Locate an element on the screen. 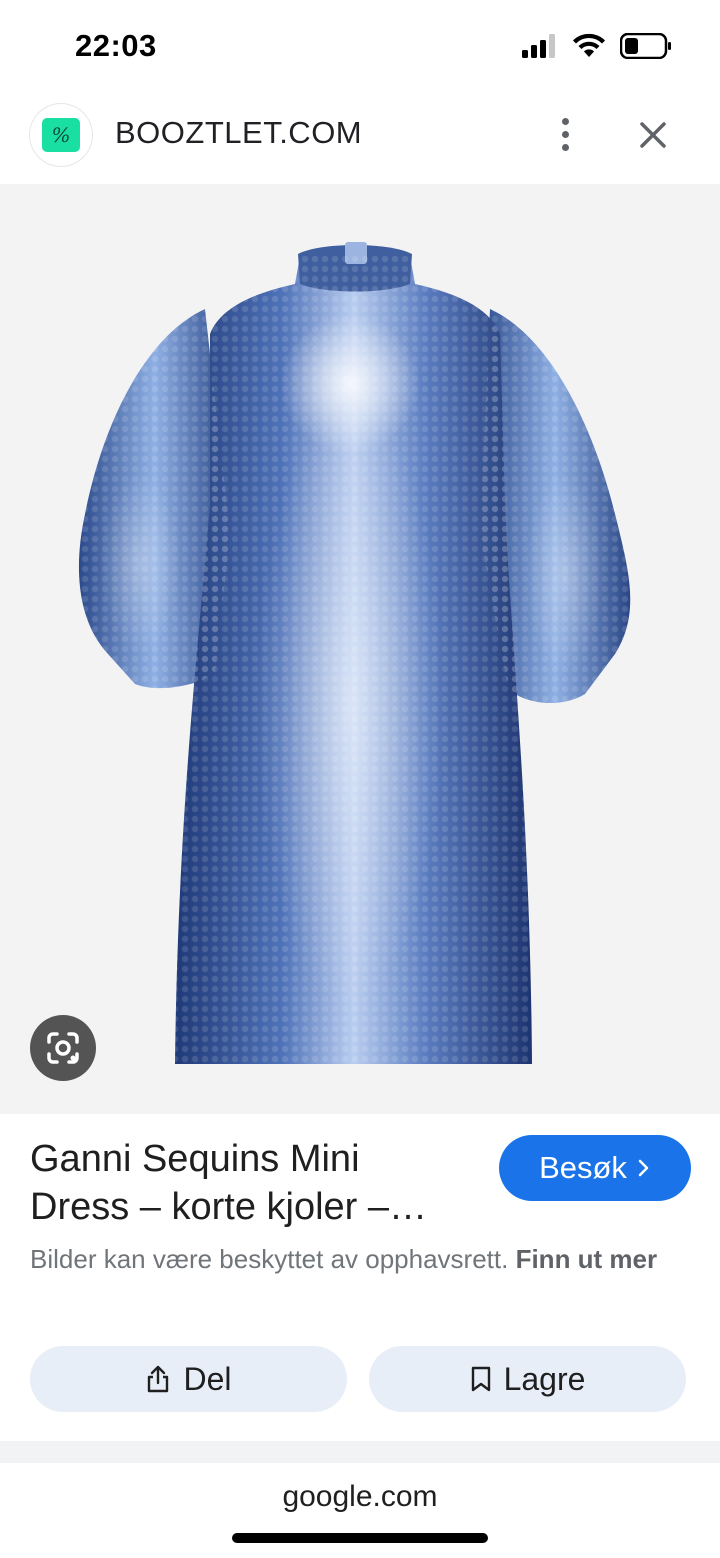  status-icons is located at coordinates (597, 46).